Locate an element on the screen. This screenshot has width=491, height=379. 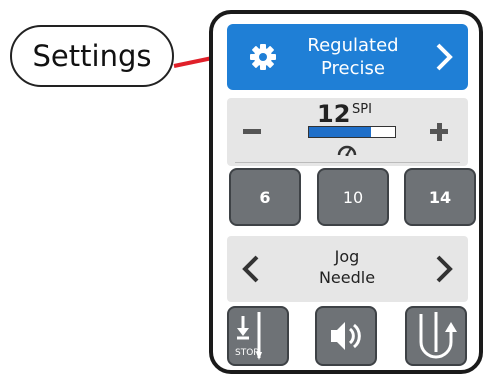
stop-label: STOP is located at coordinates (247, 353).